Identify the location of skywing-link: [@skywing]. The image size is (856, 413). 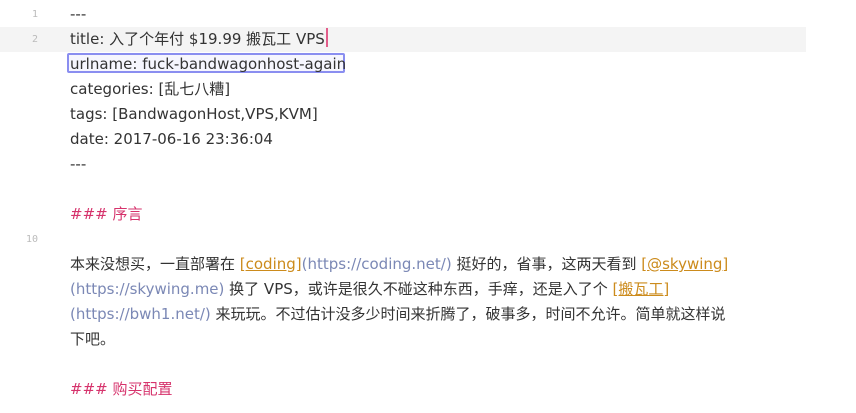
(684, 264).